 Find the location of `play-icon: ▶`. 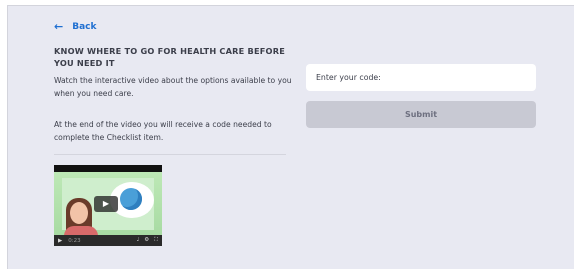

play-icon: ▶ is located at coordinates (106, 203).